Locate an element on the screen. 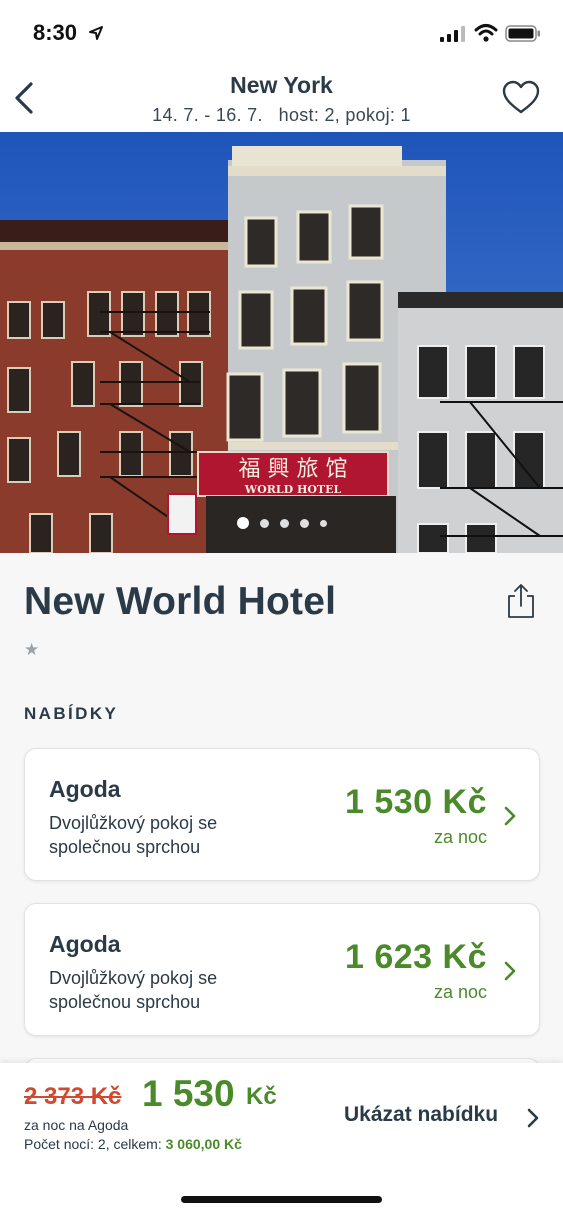  gallery-pager is located at coordinates (281, 523).